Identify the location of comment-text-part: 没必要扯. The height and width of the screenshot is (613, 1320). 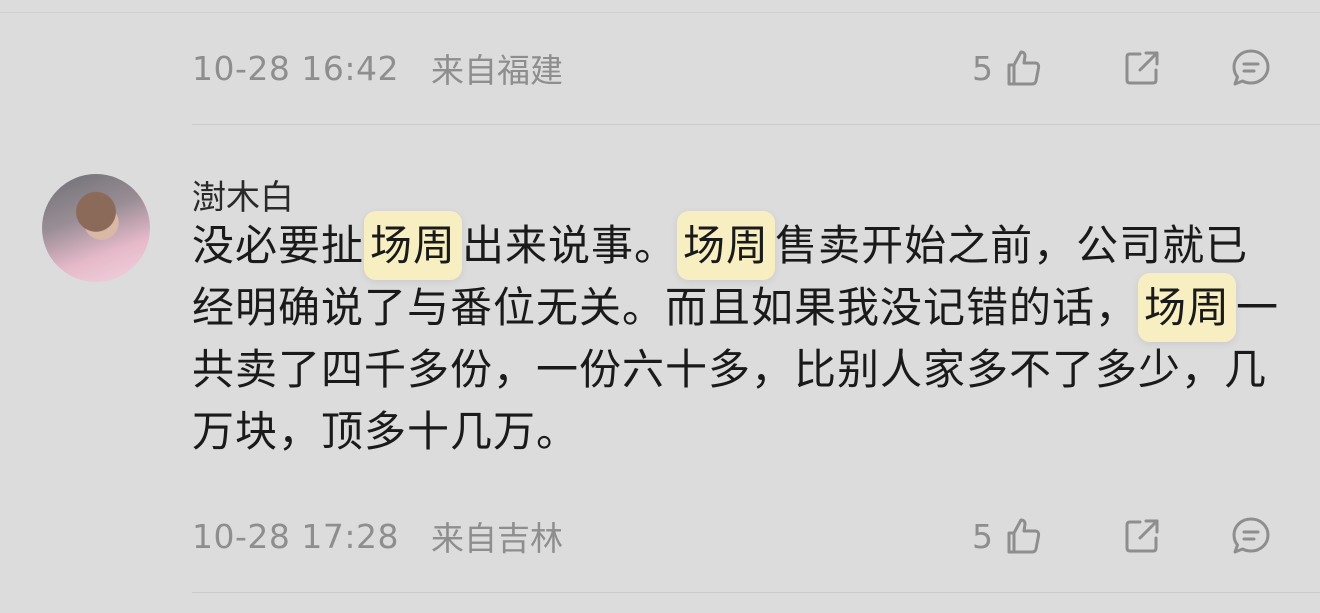
(278, 245).